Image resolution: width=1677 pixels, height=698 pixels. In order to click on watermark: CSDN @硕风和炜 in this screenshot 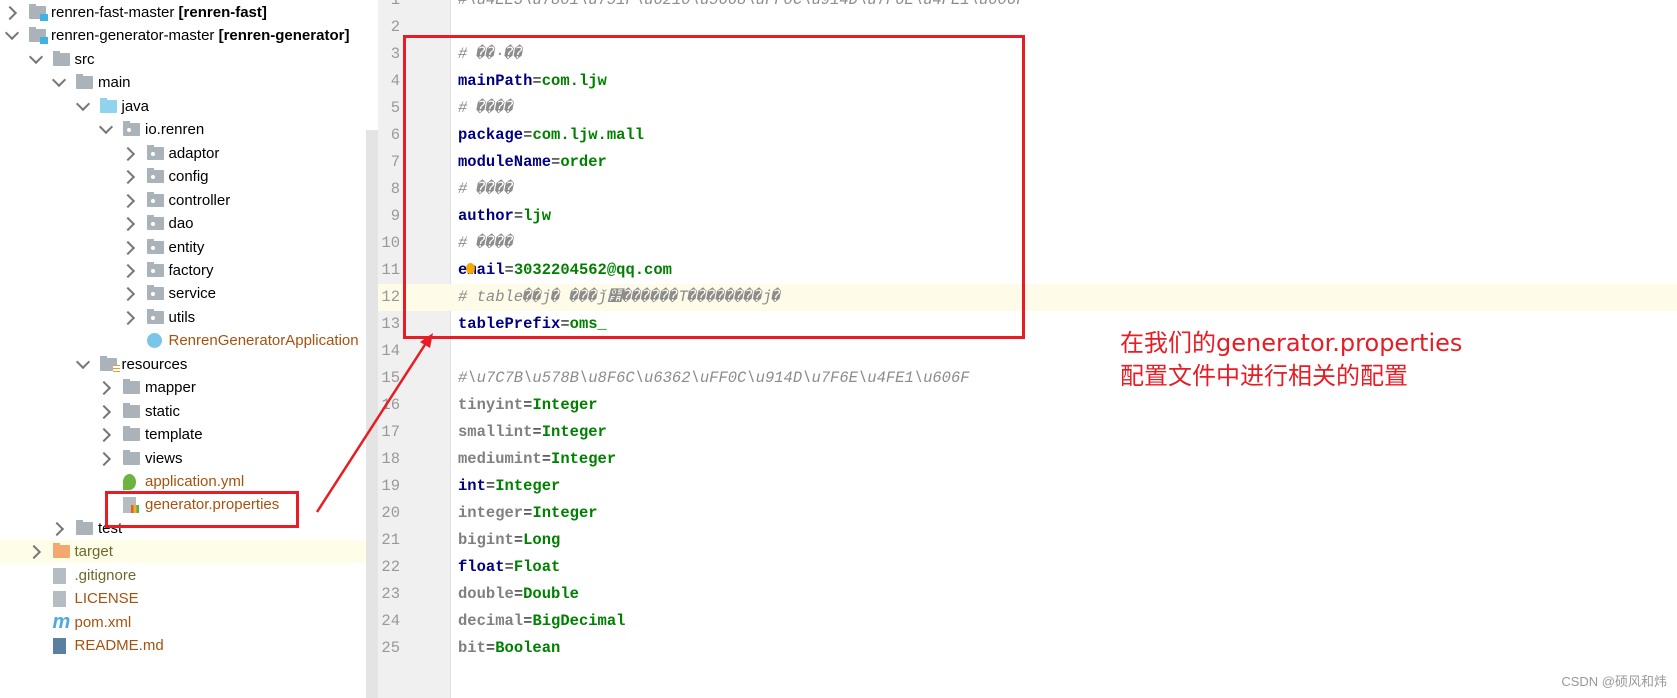, I will do `click(1614, 681)`.